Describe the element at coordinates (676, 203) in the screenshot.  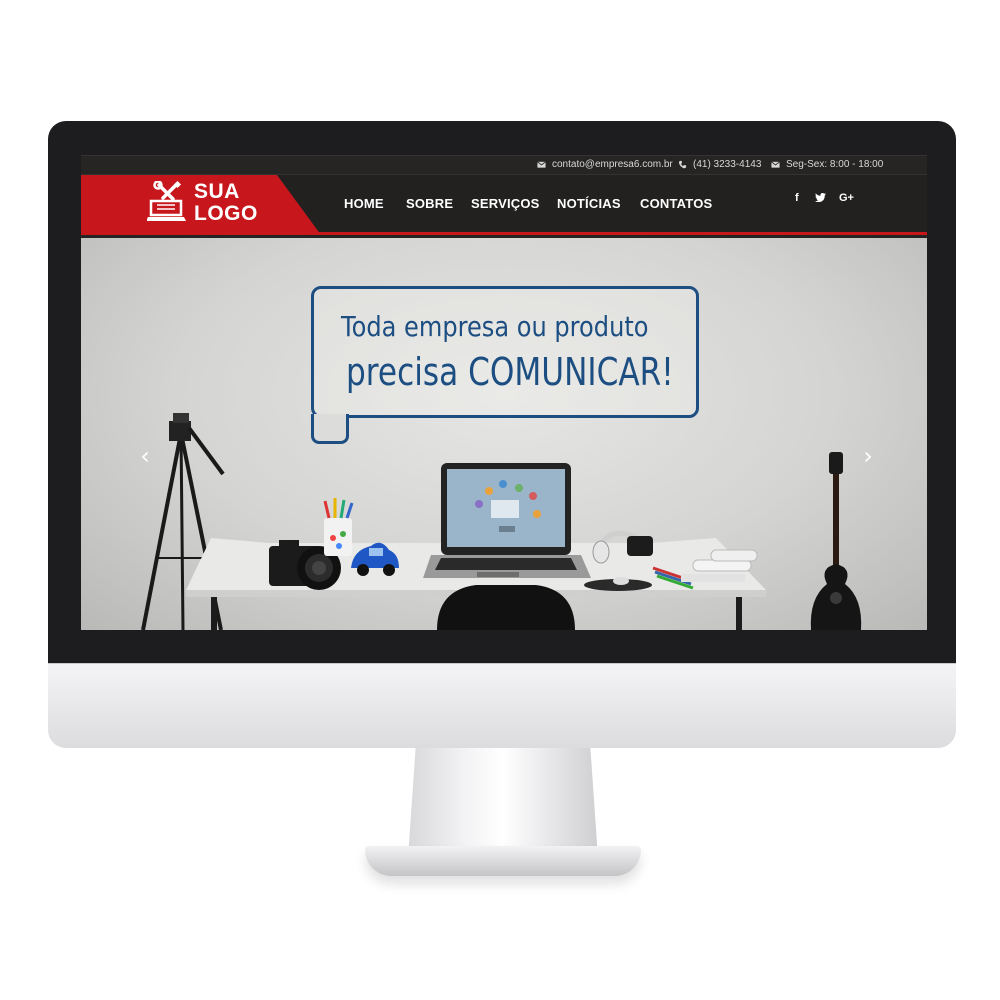
I see `nav-item-contatos: CONTATOS` at that location.